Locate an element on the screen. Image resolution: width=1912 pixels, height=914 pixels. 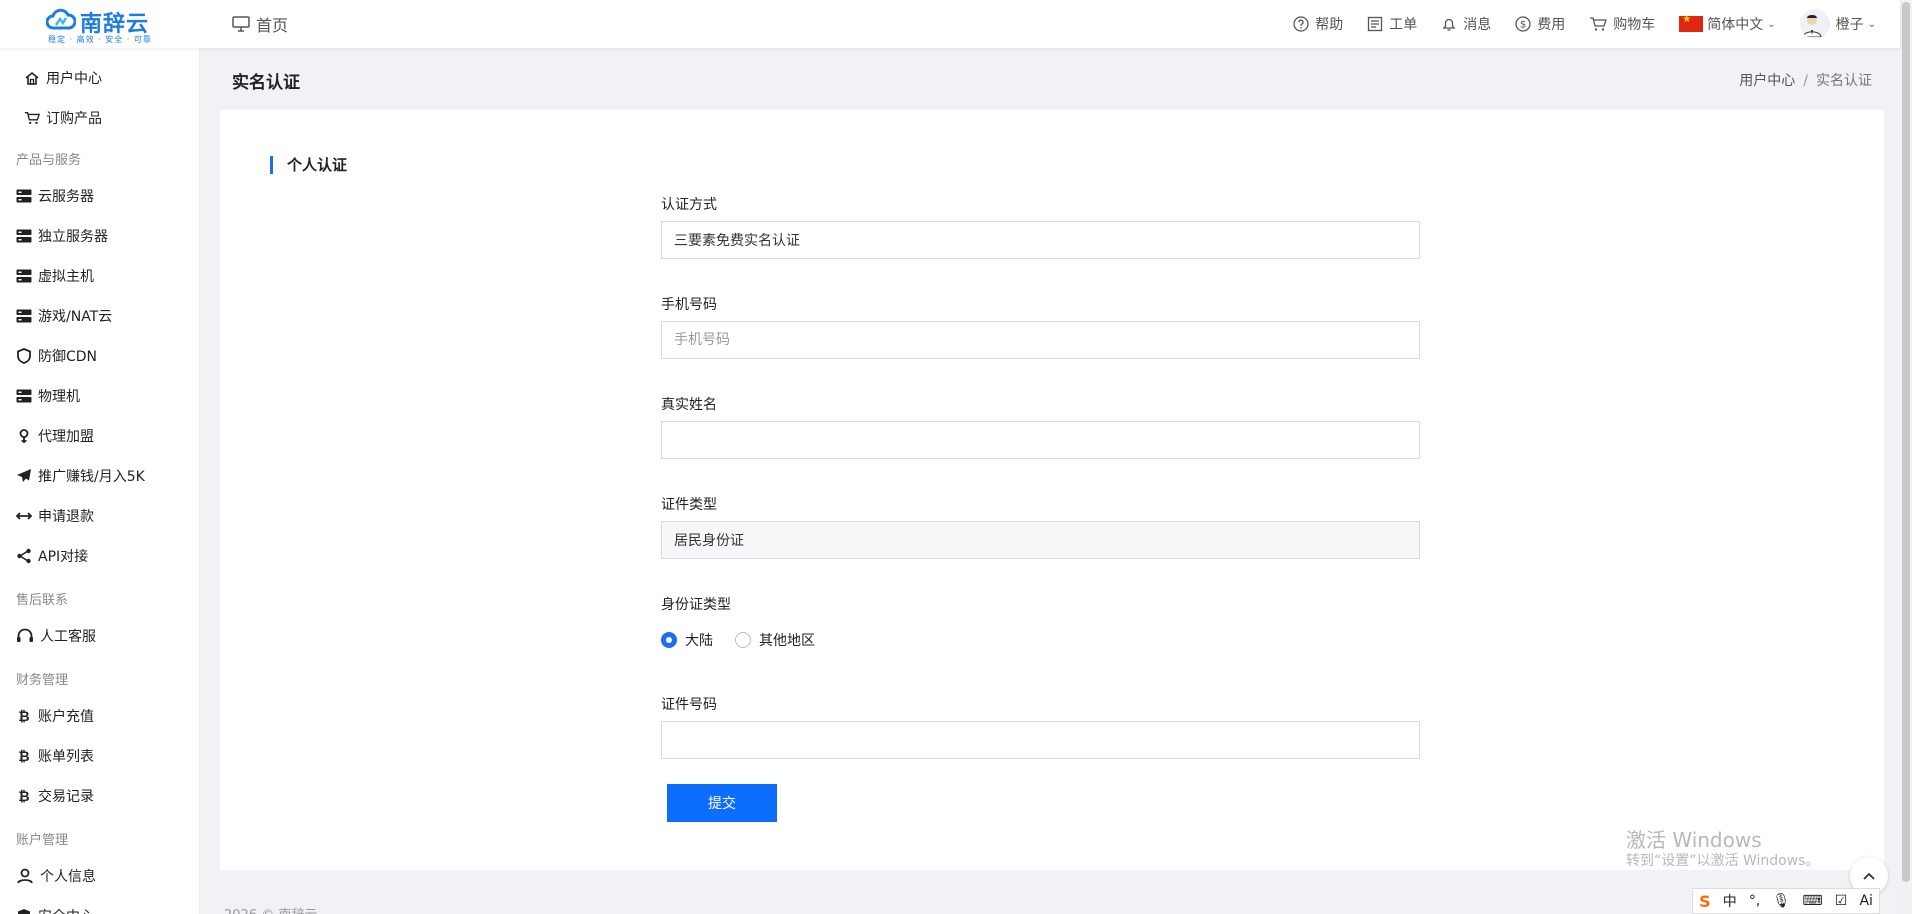
sidebar-item-api: API对接 is located at coordinates (52, 556).